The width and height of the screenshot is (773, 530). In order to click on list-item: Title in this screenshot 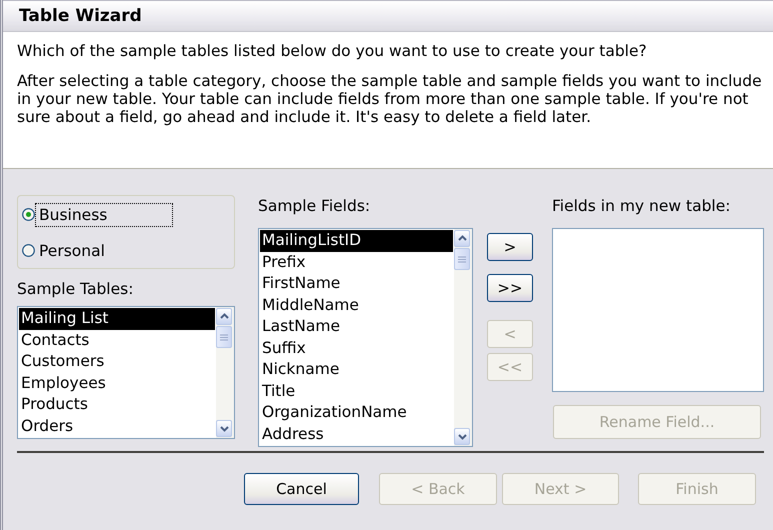, I will do `click(356, 391)`.